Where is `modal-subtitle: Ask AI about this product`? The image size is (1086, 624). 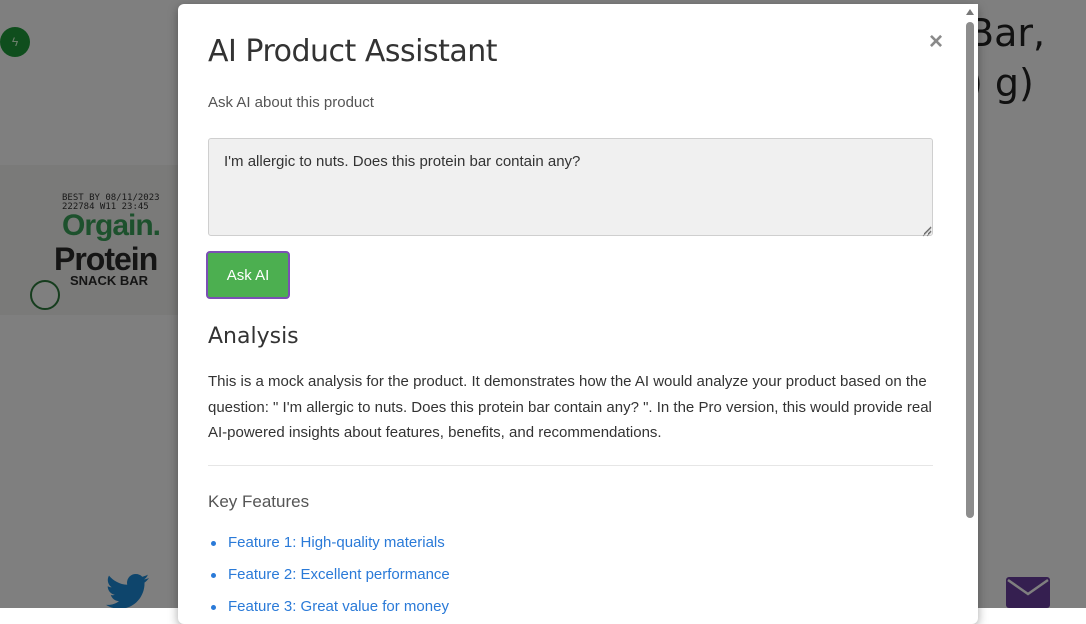
modal-subtitle: Ask AI about this product is located at coordinates (291, 102).